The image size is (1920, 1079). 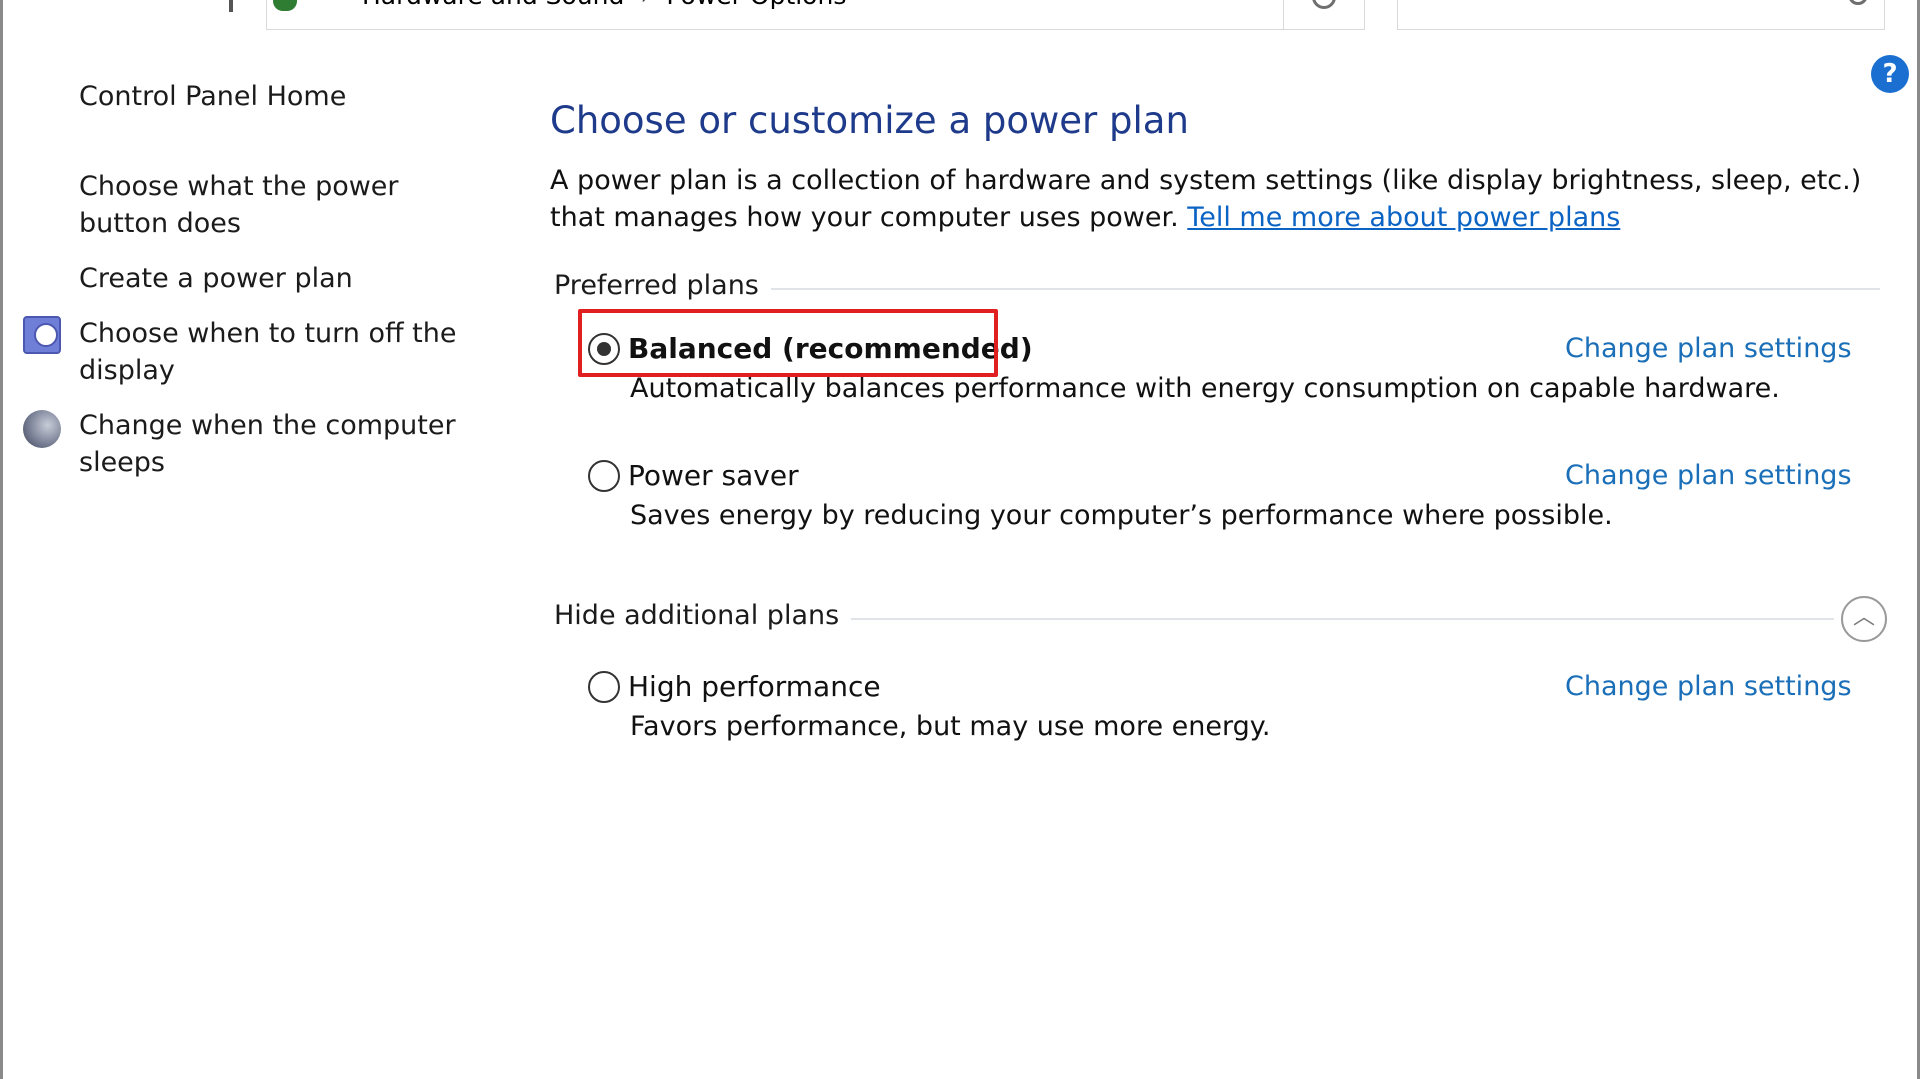 What do you see at coordinates (42, 335) in the screenshot?
I see `display-clock-icon` at bounding box center [42, 335].